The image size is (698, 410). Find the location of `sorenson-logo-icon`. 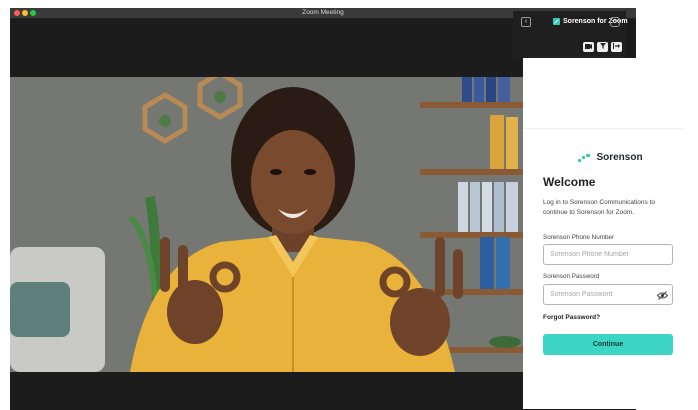

sorenson-logo-icon is located at coordinates (584, 158).